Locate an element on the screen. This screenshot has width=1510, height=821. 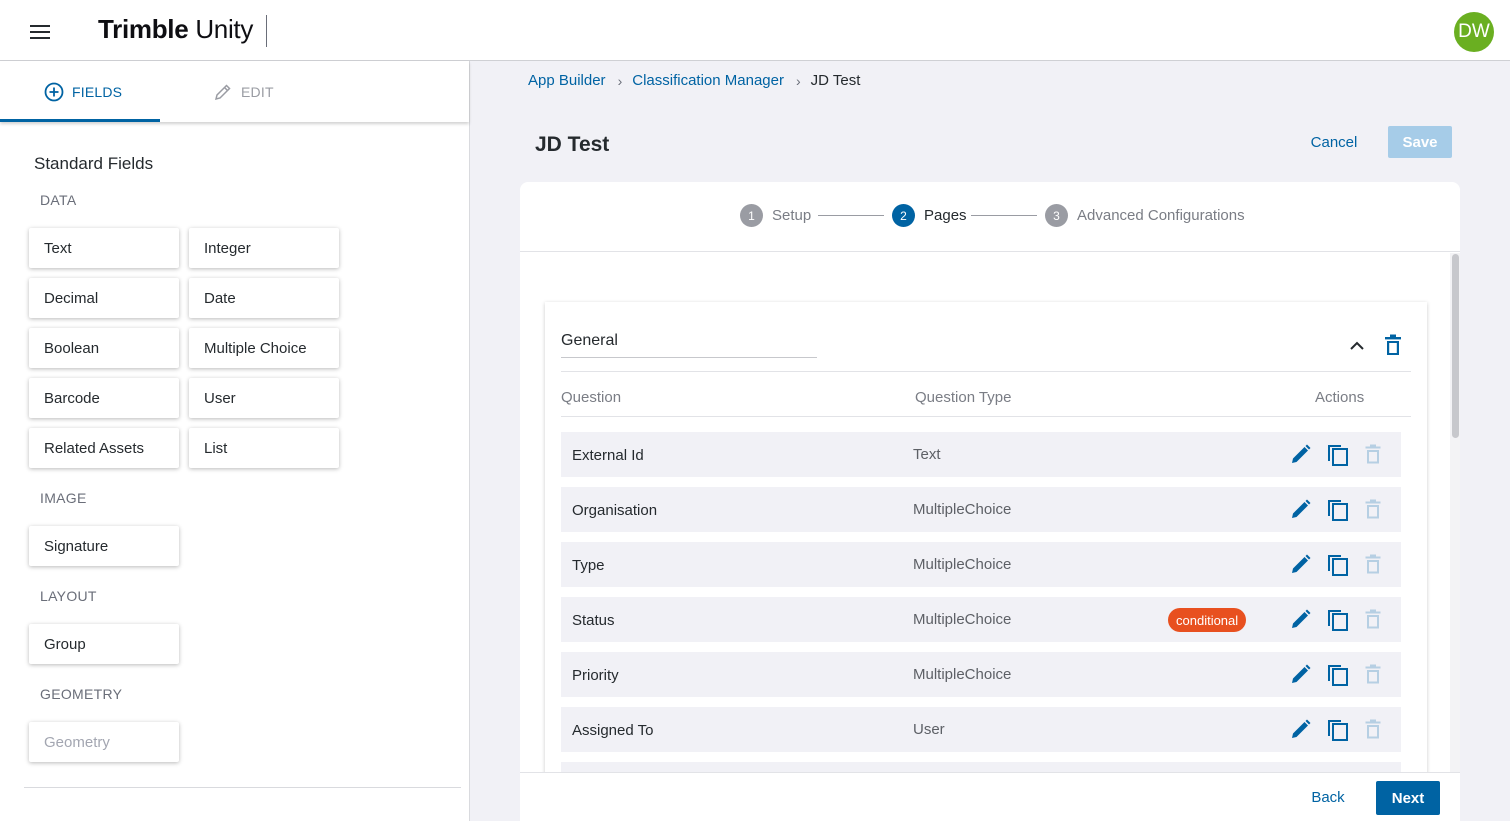
question-row: External Id Text is located at coordinates (981, 454).